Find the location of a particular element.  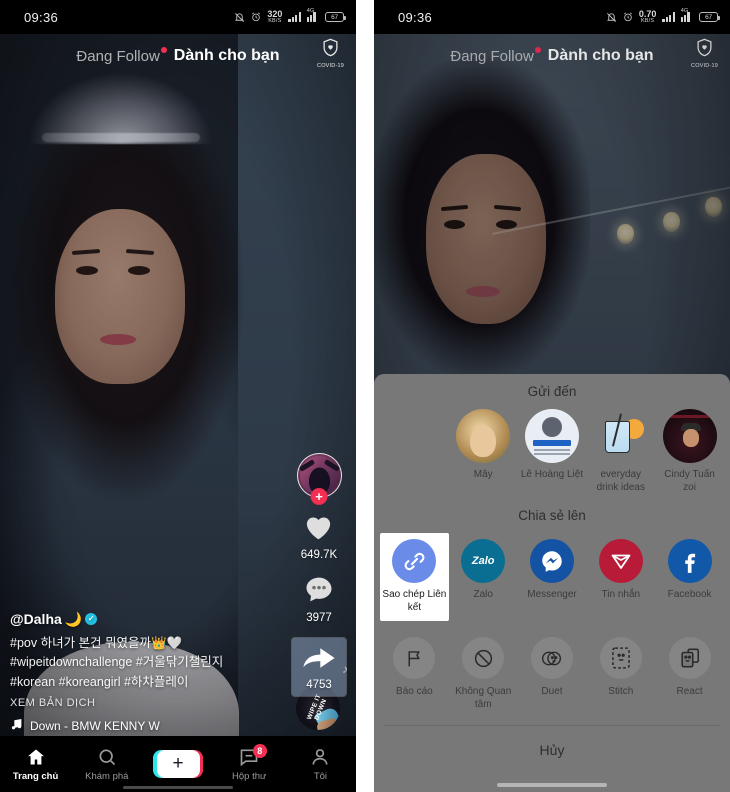

contact-avatar-may is located at coordinates (483, 436).